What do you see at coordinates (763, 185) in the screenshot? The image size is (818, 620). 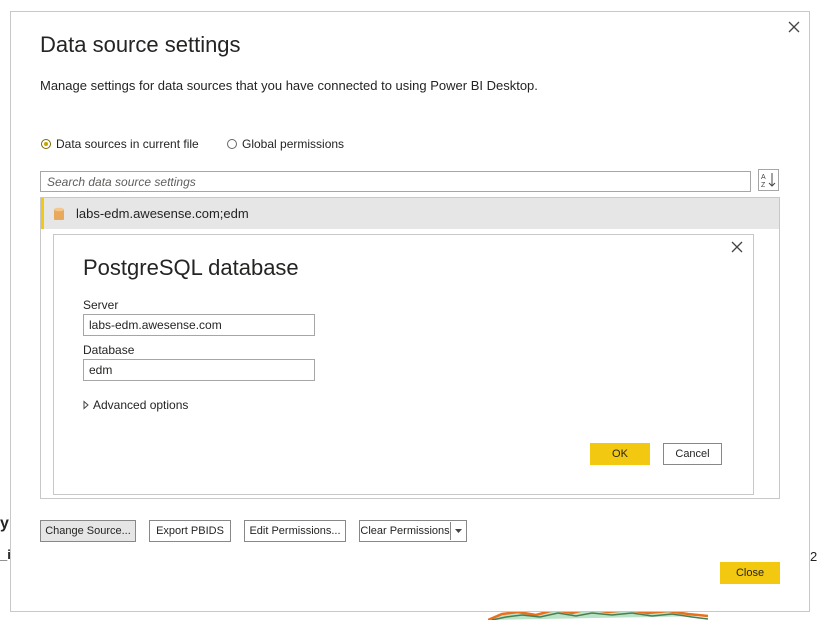 I see `svg-text: Z` at bounding box center [763, 185].